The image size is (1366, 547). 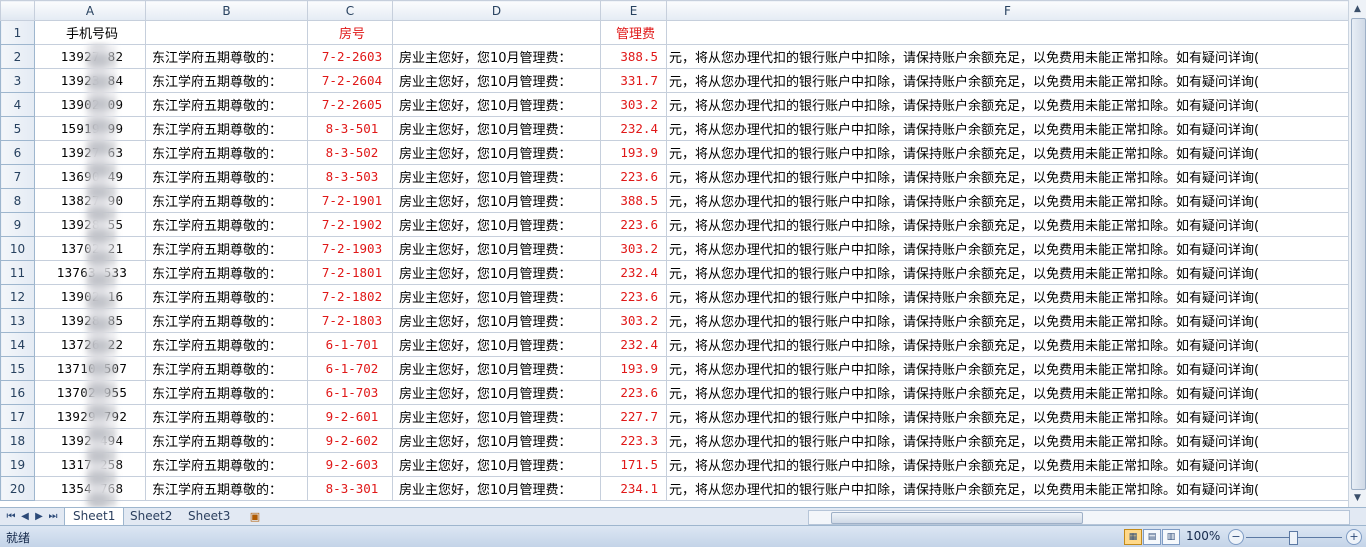 What do you see at coordinates (633, 440) in the screenshot?
I see `cell-fee: 223.3` at bounding box center [633, 440].